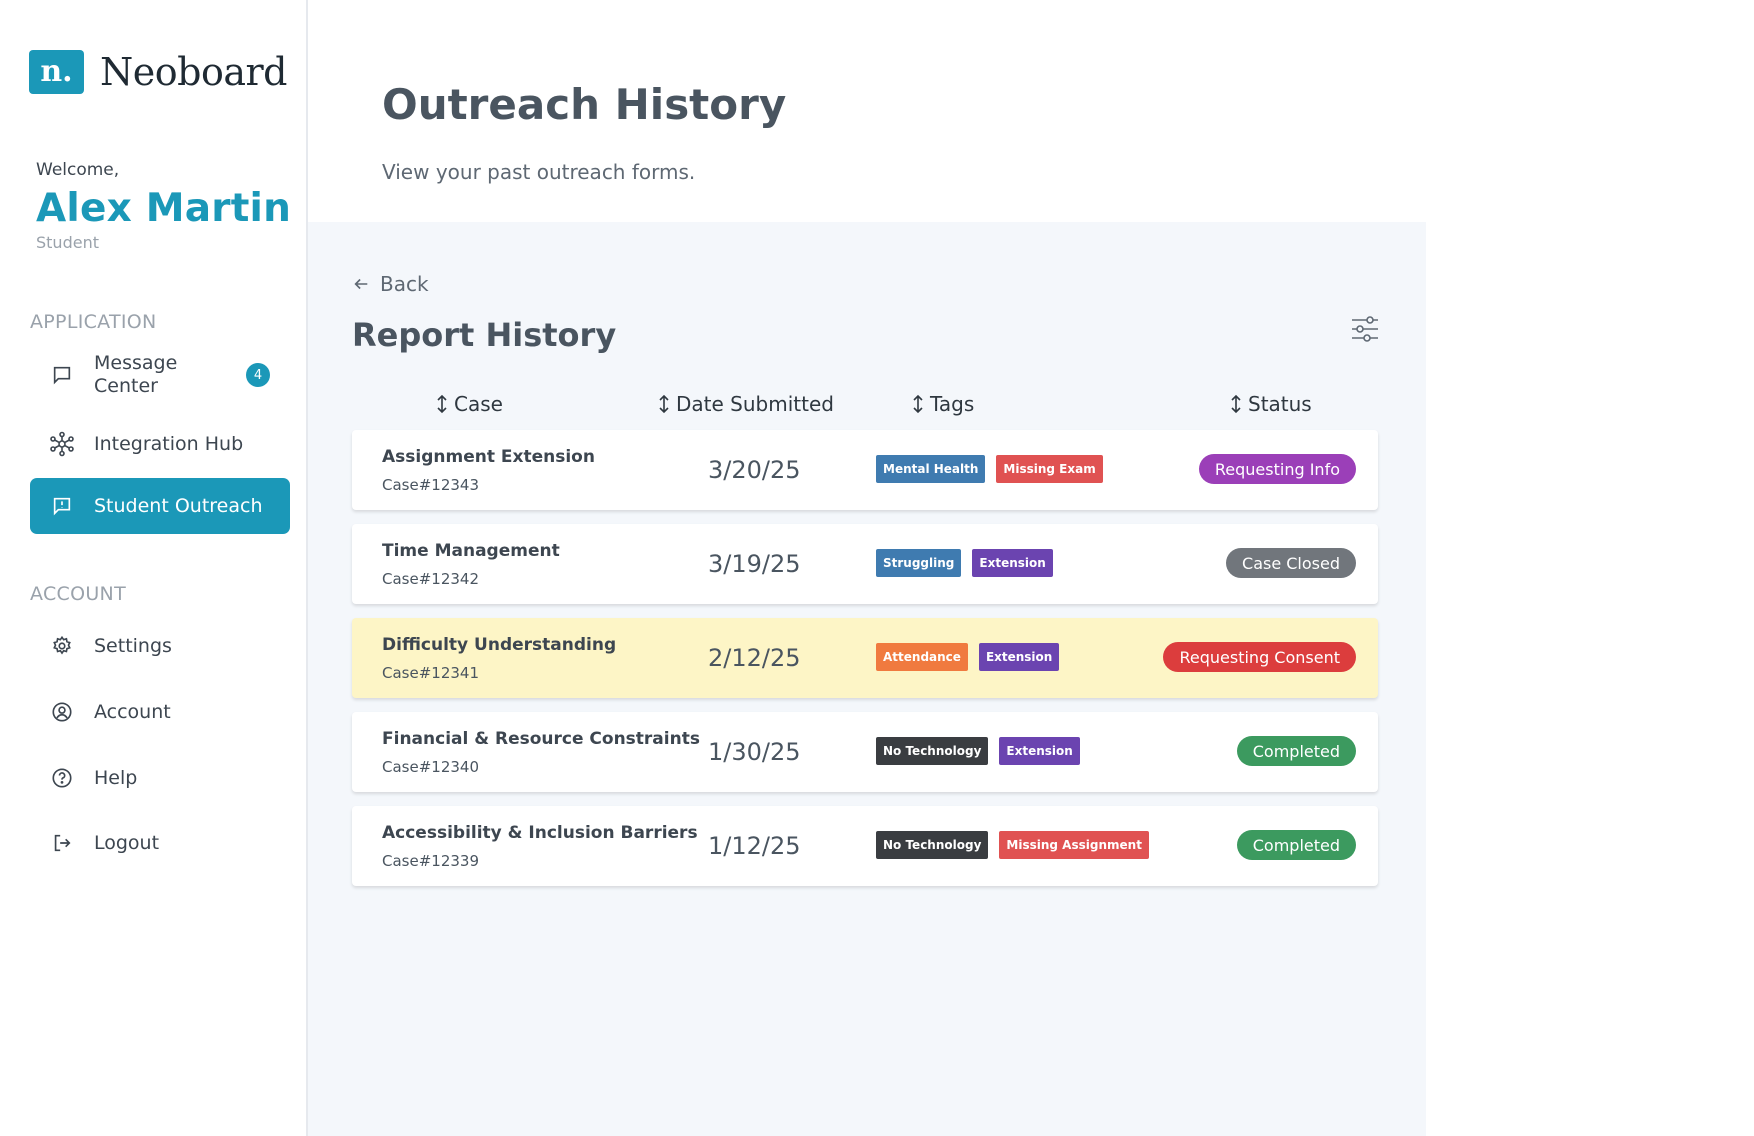 The image size is (1754, 1136). Describe the element at coordinates (755, 404) in the screenshot. I see `column-header-label: Date Submitted` at that location.